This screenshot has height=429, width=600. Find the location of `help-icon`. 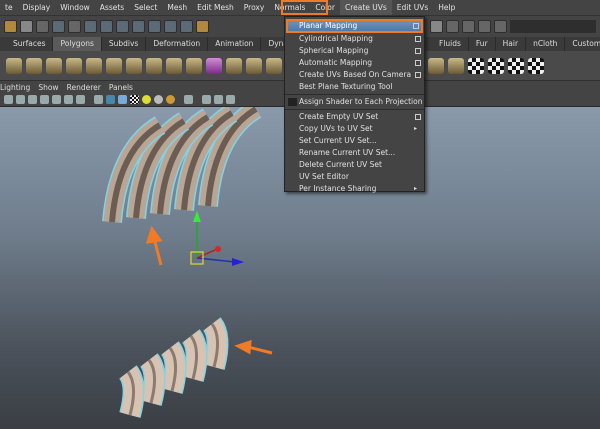

help-icon is located at coordinates (186, 26).